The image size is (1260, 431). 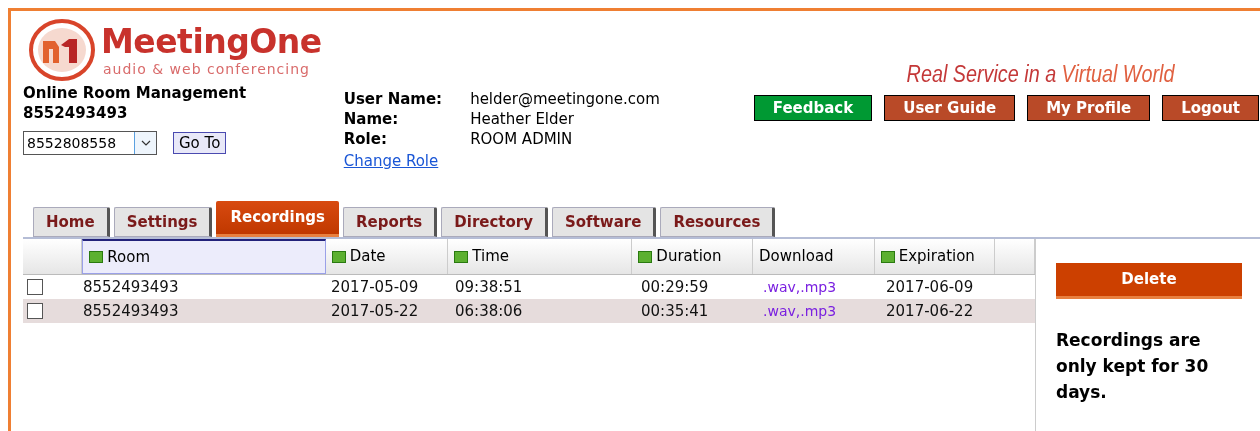 I want to click on section-title: Online Room Management, so click(x=135, y=93).